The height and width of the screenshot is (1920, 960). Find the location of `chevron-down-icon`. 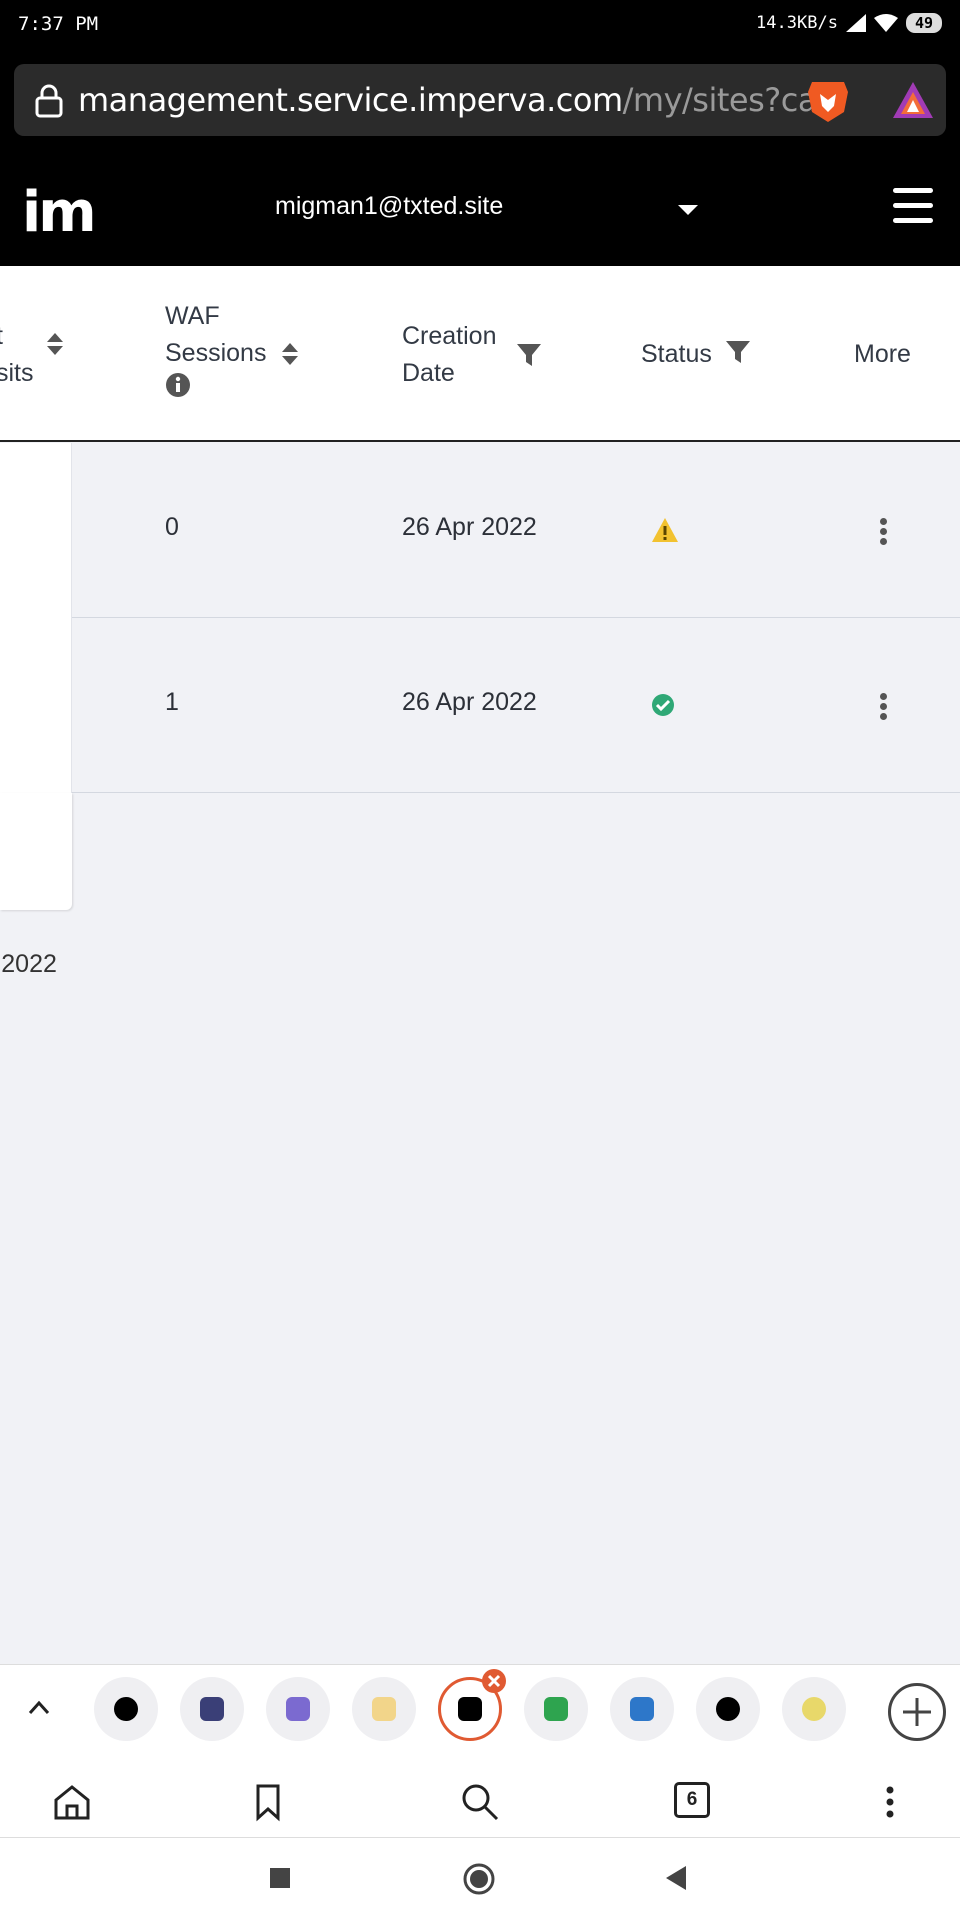

chevron-down-icon is located at coordinates (688, 210).